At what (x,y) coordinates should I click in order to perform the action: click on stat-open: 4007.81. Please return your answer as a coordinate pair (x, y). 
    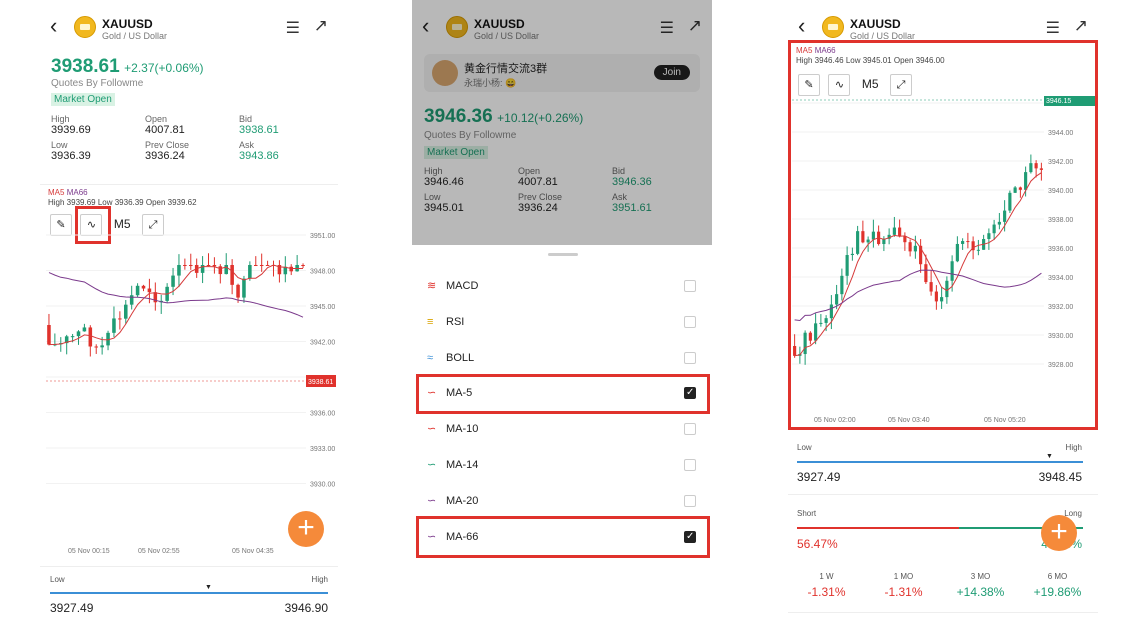
    Looking at the image, I should click on (165, 130).